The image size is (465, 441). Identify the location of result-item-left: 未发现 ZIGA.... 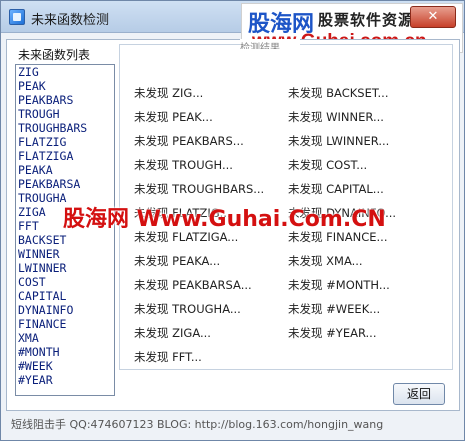
(172, 333).